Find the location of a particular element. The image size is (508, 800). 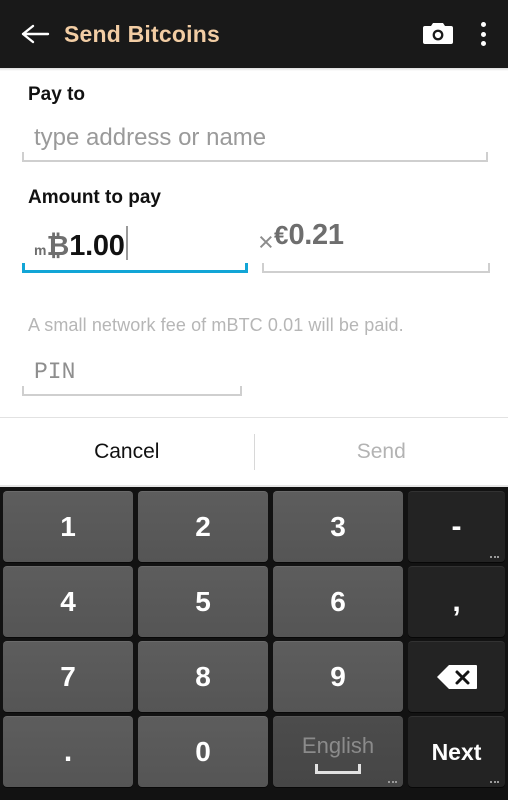

bitcoin-symbol-icon: ₿ is located at coordinates (58, 245).